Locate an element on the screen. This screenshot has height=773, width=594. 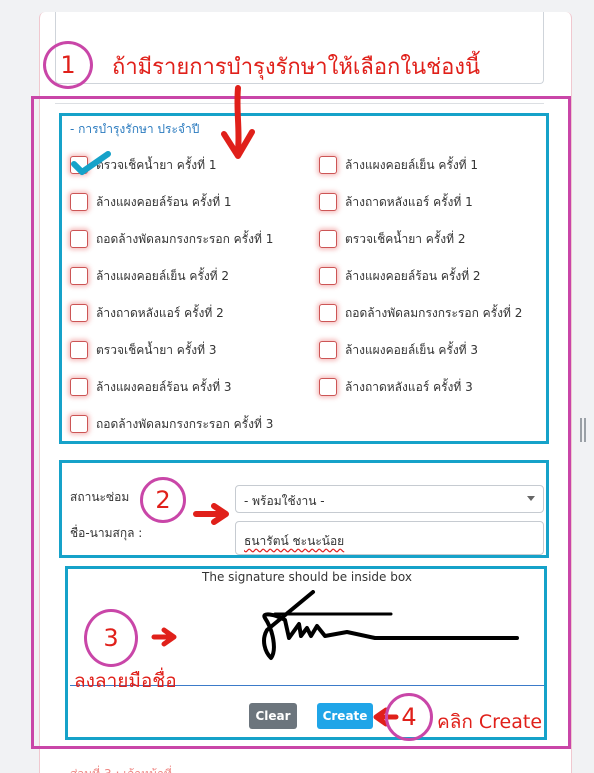
maintenance-checkbox-item: ถอดล้างพัดลมกรงกระรอก ครั้งที่ 1 is located at coordinates (171, 239).